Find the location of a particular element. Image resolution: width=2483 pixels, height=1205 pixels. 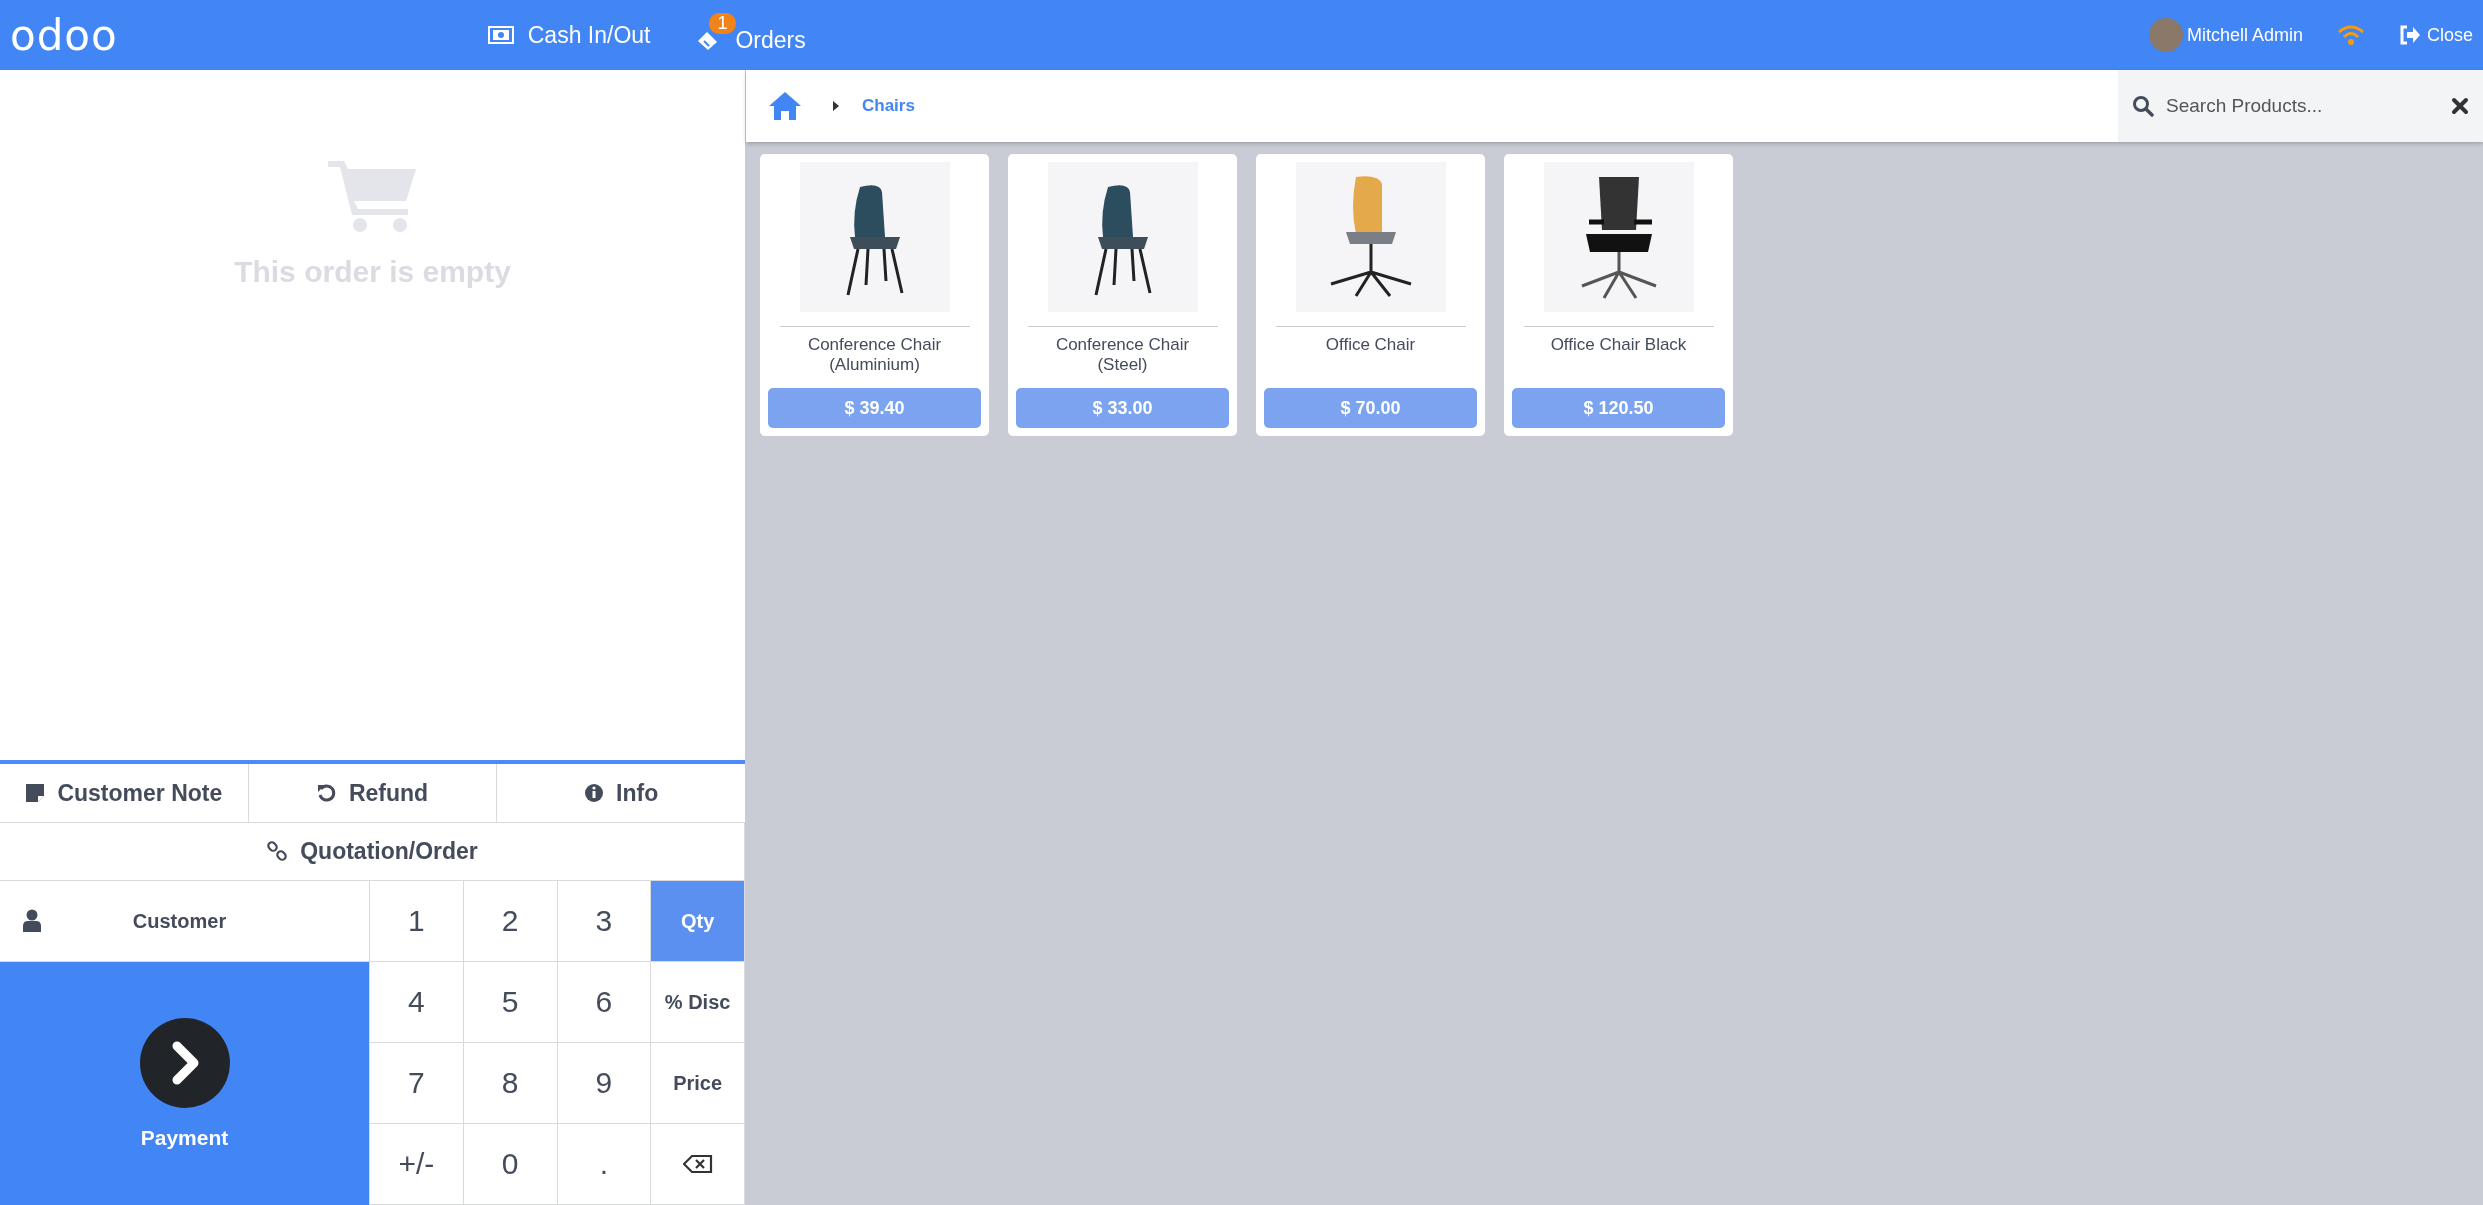

product-name: Office Chair Black is located at coordinates (1618, 355).